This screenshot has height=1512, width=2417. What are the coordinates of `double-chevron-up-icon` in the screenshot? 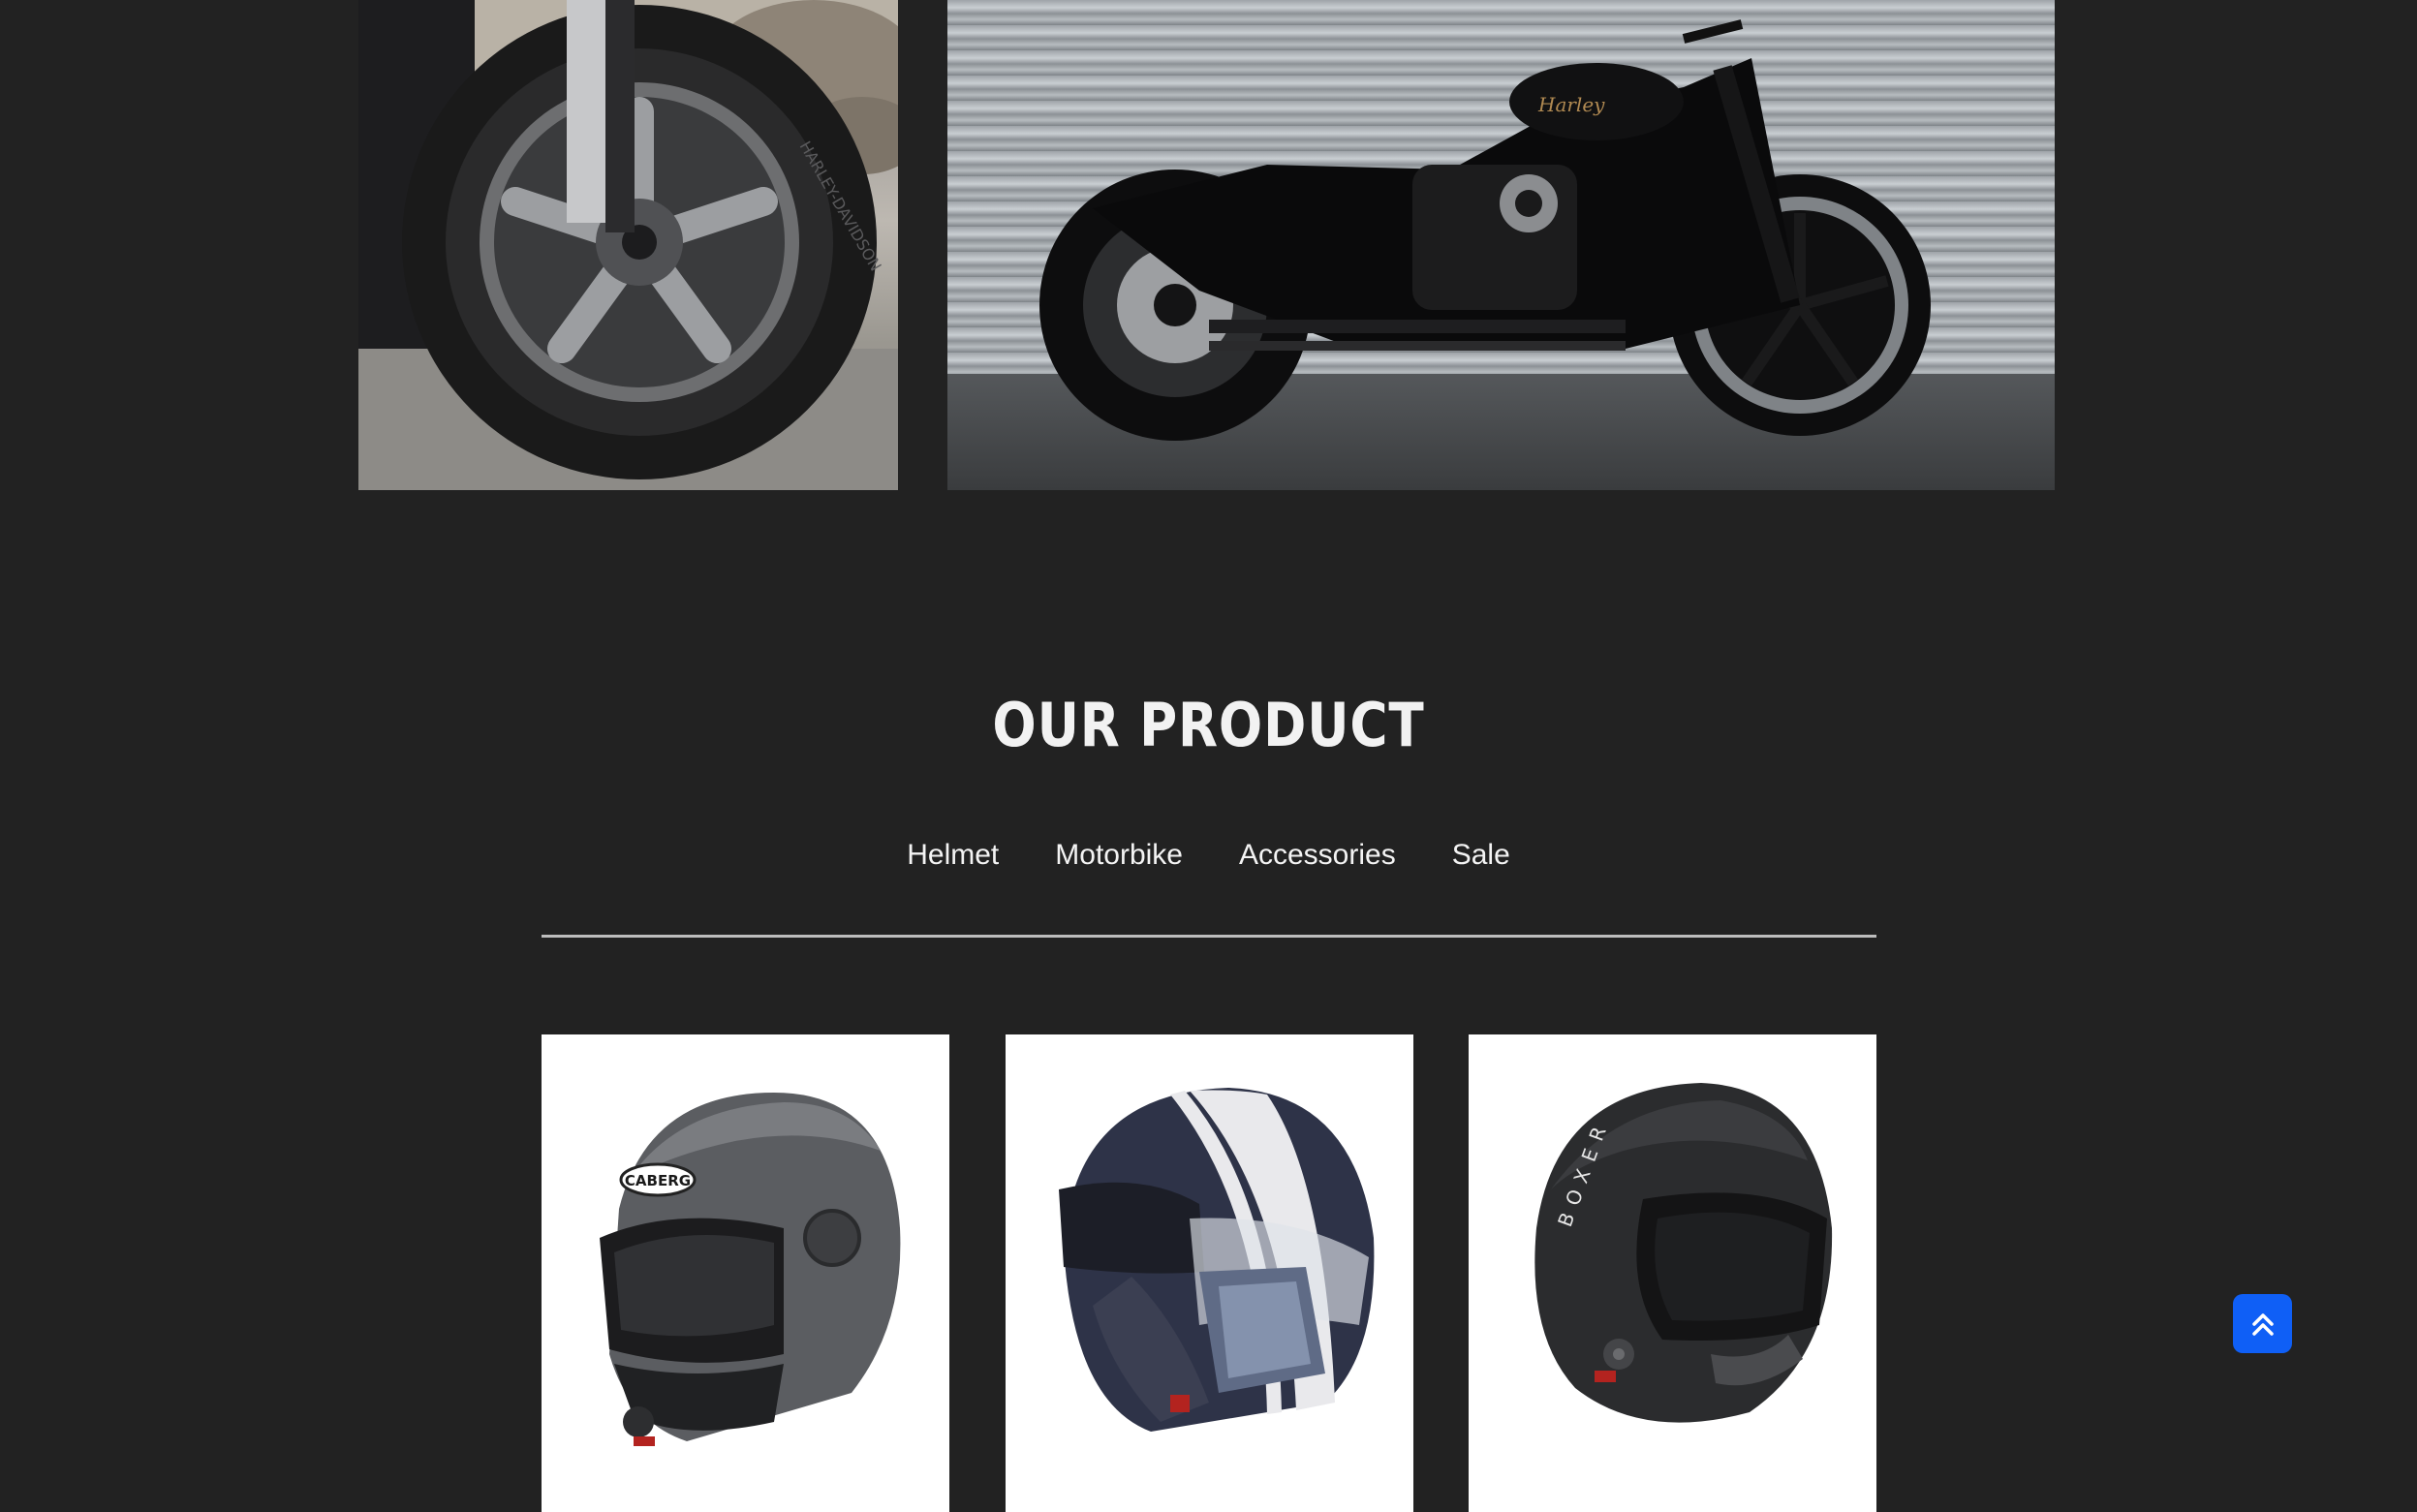 It's located at (2262, 1324).